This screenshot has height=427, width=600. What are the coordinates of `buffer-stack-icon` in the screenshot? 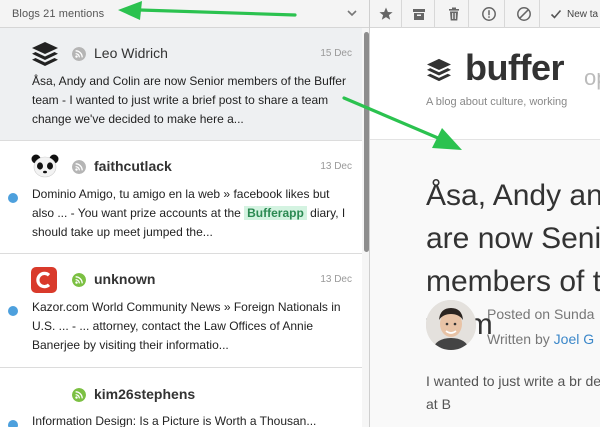 It's located at (45, 54).